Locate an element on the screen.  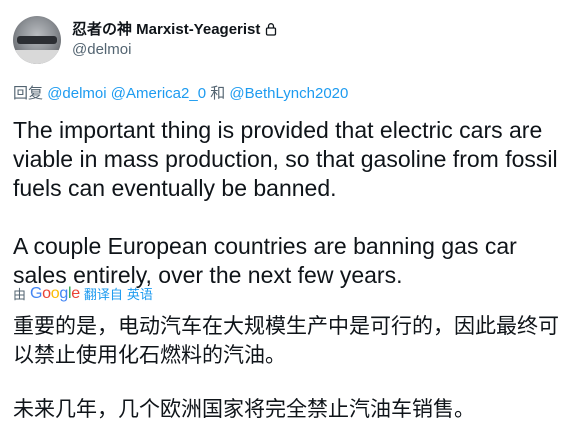
lock-icon is located at coordinates (271, 29).